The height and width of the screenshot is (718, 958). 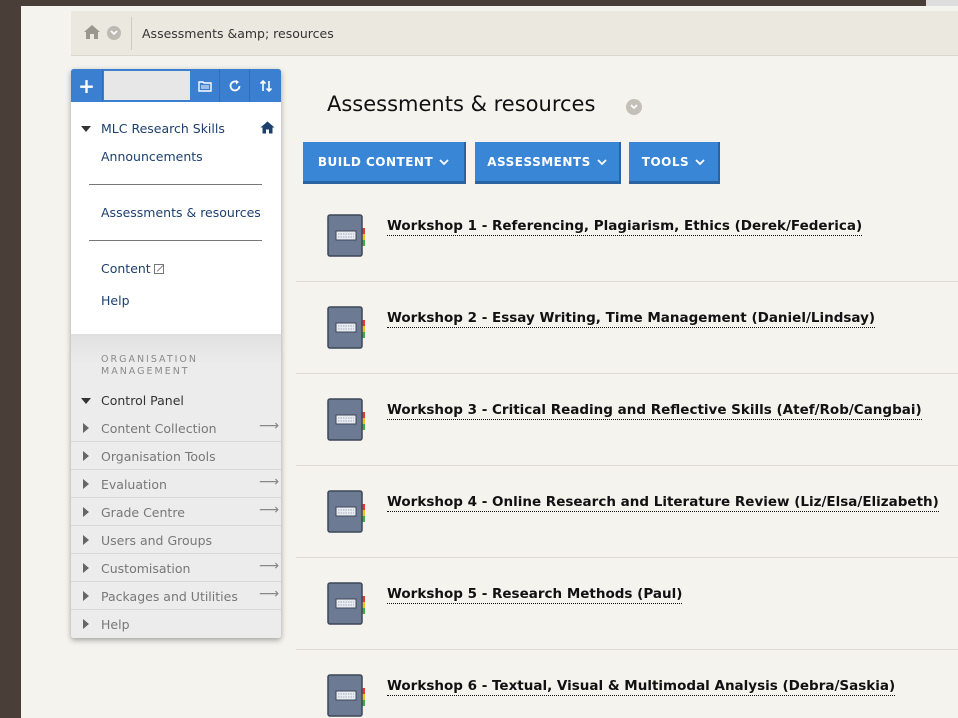 What do you see at coordinates (86, 401) in the screenshot?
I see `control-panel-caret-icon` at bounding box center [86, 401].